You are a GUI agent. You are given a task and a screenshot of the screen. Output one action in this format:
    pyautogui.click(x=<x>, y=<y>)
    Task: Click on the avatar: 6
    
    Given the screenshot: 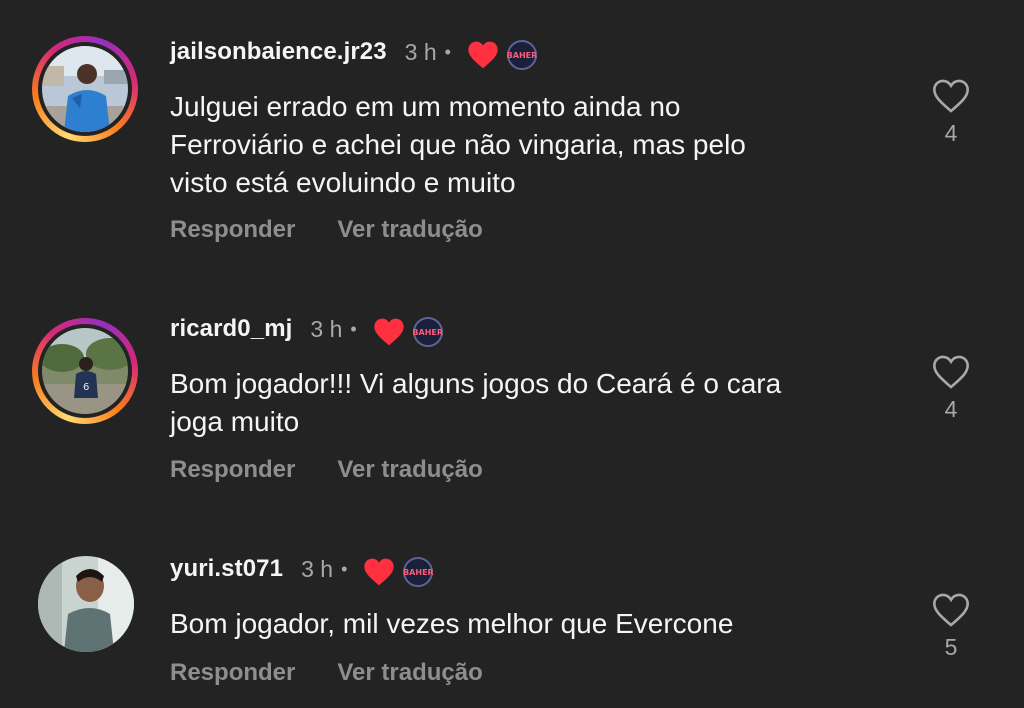 What is the action you would take?
    pyautogui.click(x=85, y=371)
    